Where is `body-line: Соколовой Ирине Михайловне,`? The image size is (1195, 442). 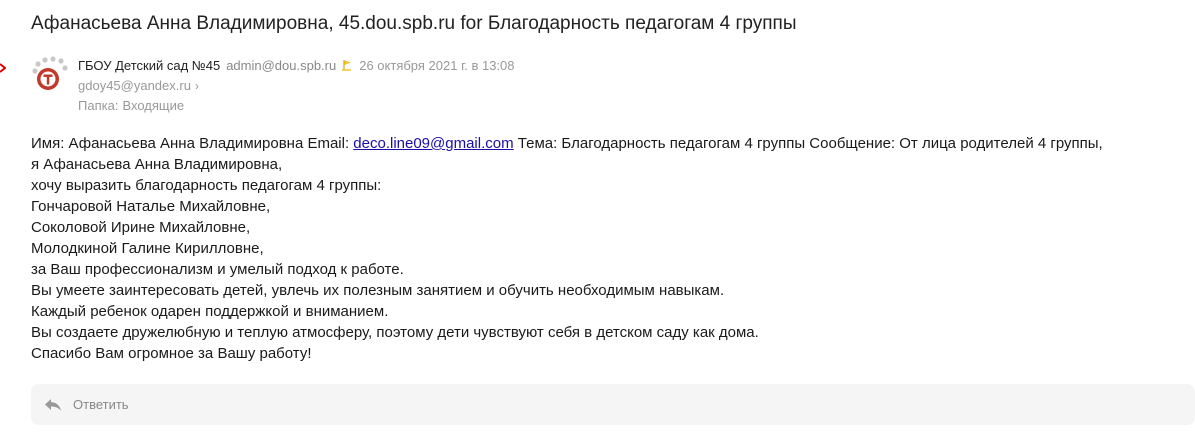
body-line: Соколовой Ирине Михайловне, is located at coordinates (141, 227).